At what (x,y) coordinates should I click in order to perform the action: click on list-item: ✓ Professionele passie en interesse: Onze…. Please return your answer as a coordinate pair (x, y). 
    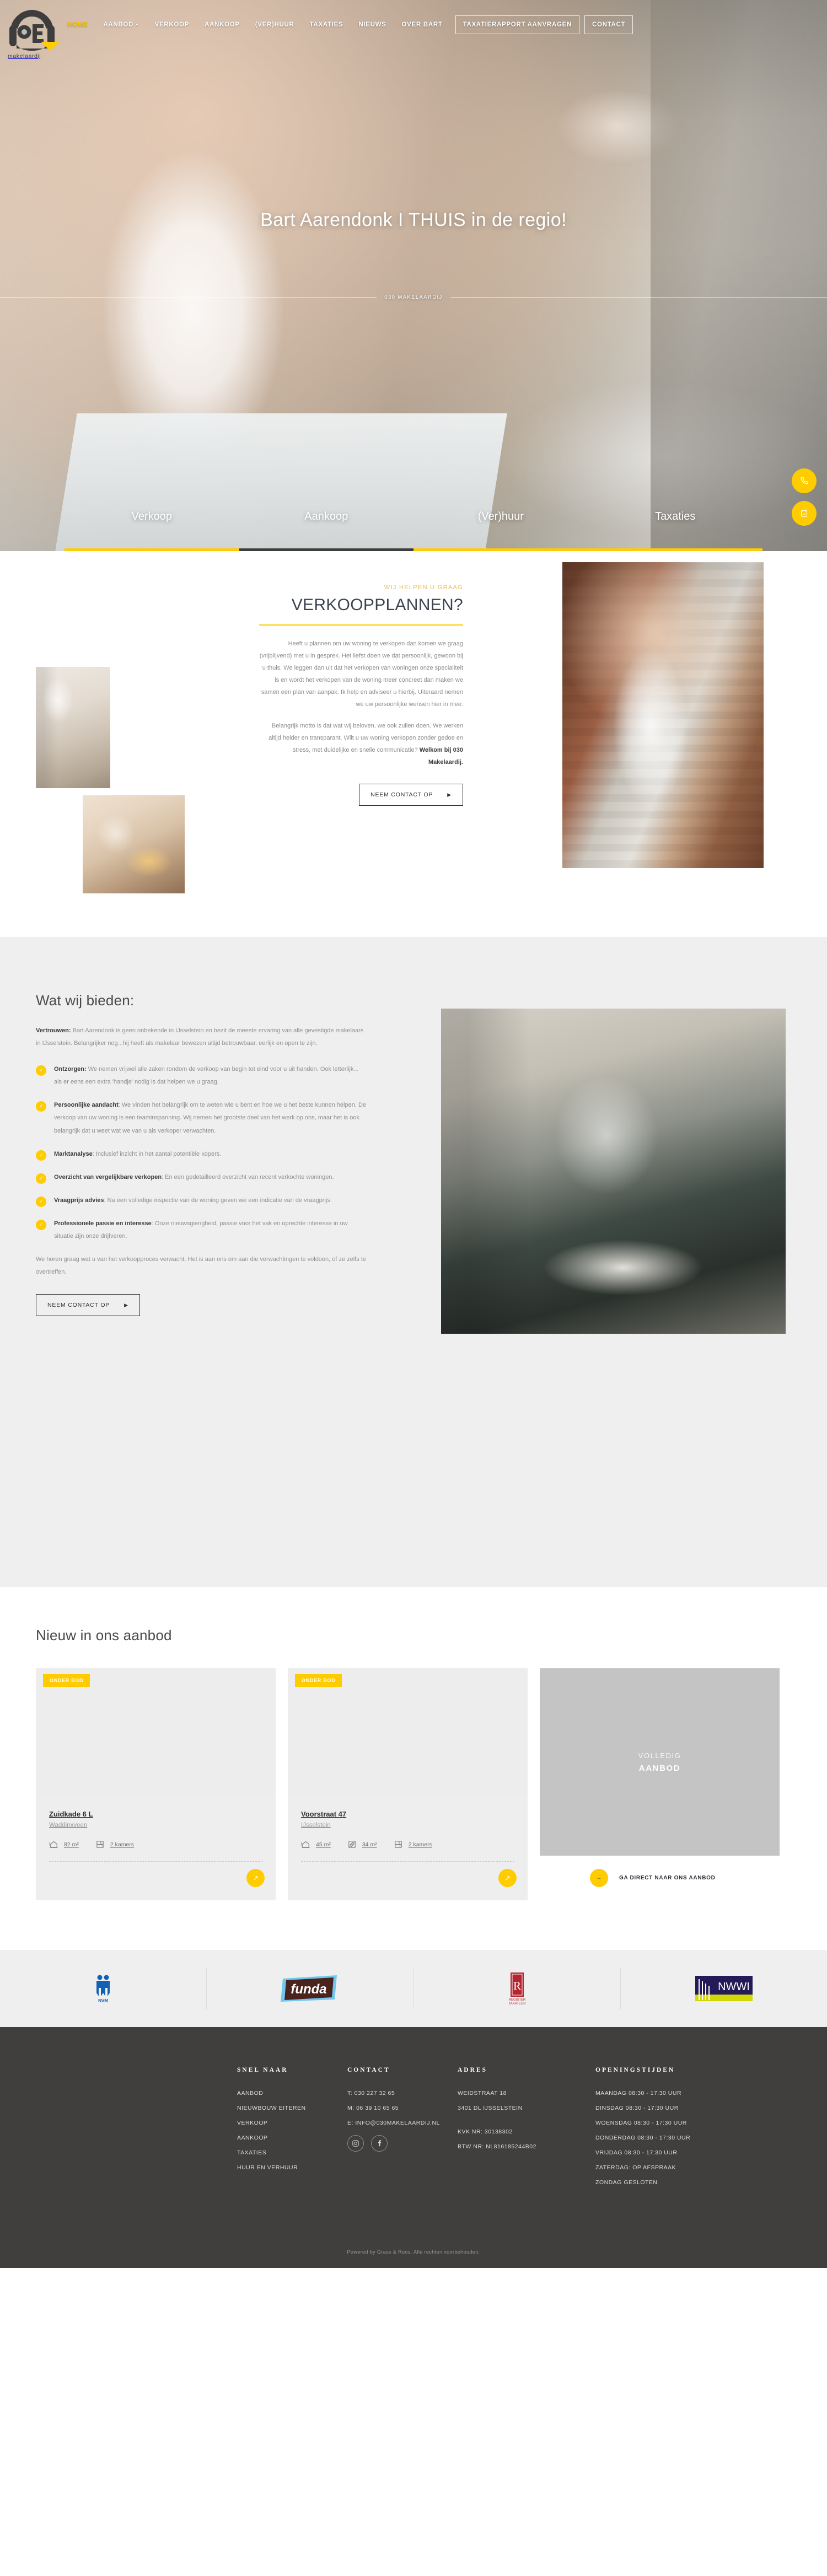
    Looking at the image, I should click on (202, 1230).